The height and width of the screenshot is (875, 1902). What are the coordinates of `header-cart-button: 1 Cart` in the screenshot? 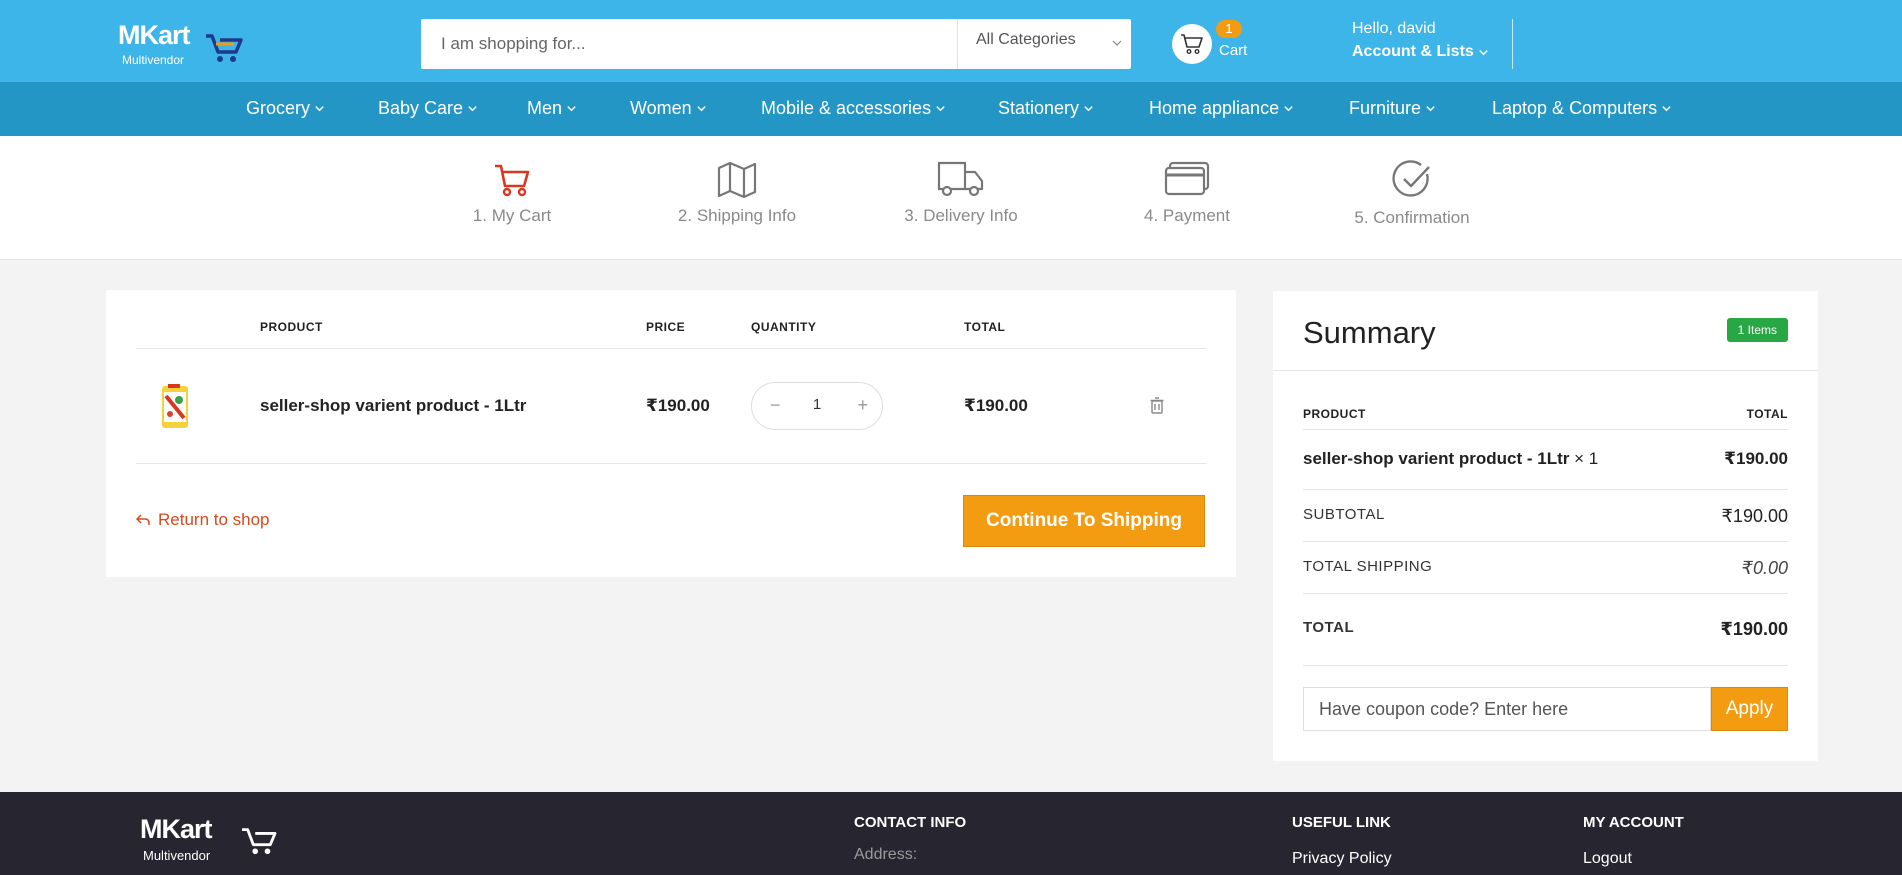 It's located at (1209, 42).